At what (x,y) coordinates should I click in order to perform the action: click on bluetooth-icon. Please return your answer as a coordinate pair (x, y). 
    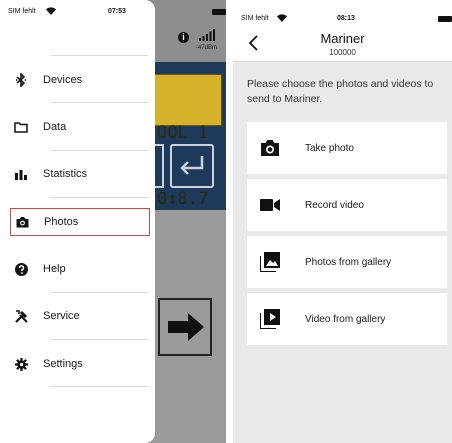
    Looking at the image, I should click on (21, 80).